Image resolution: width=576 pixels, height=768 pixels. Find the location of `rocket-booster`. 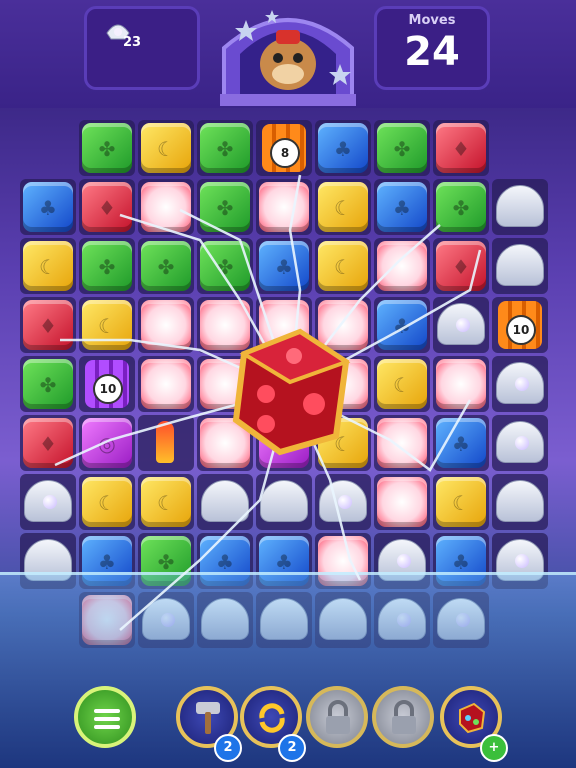

rocket-booster is located at coordinates (166, 443).